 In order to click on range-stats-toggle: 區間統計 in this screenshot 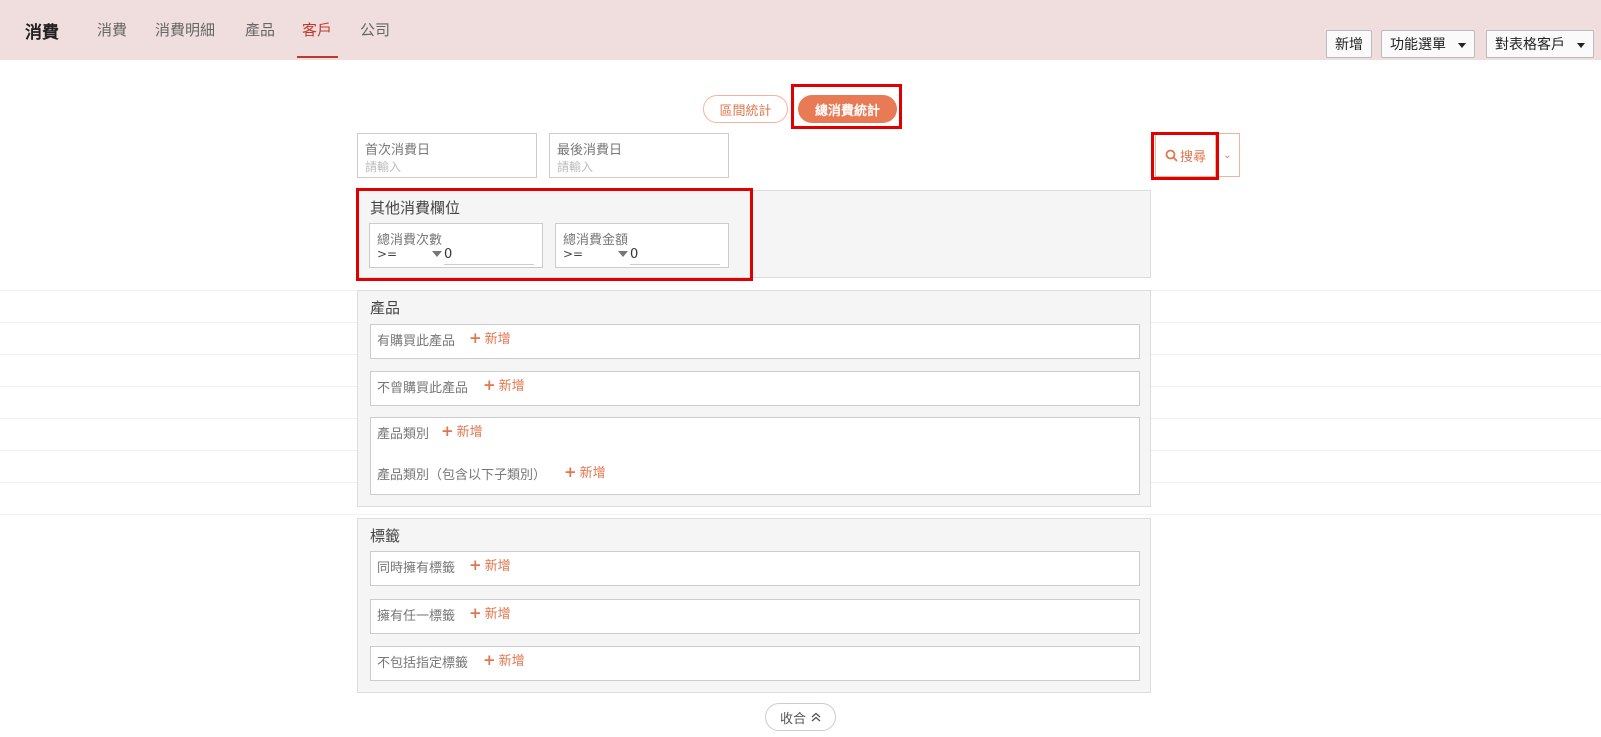, I will do `click(745, 109)`.